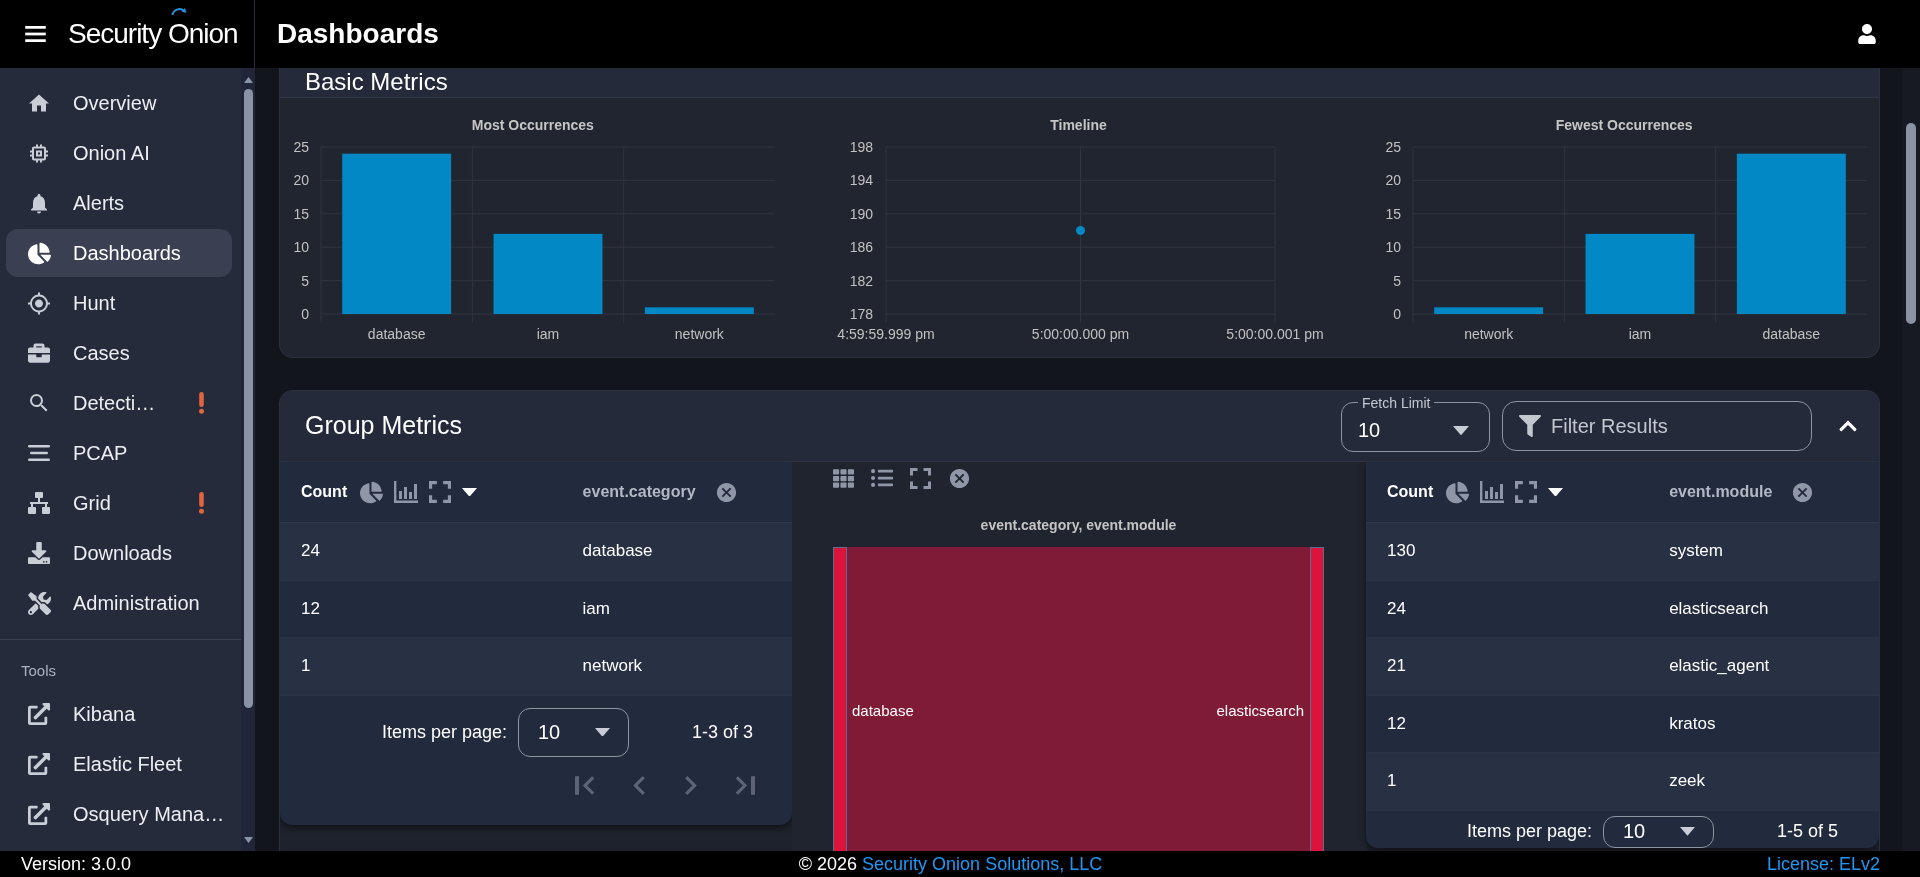  Describe the element at coordinates (1530, 426) in the screenshot. I see `filter-icon` at that location.